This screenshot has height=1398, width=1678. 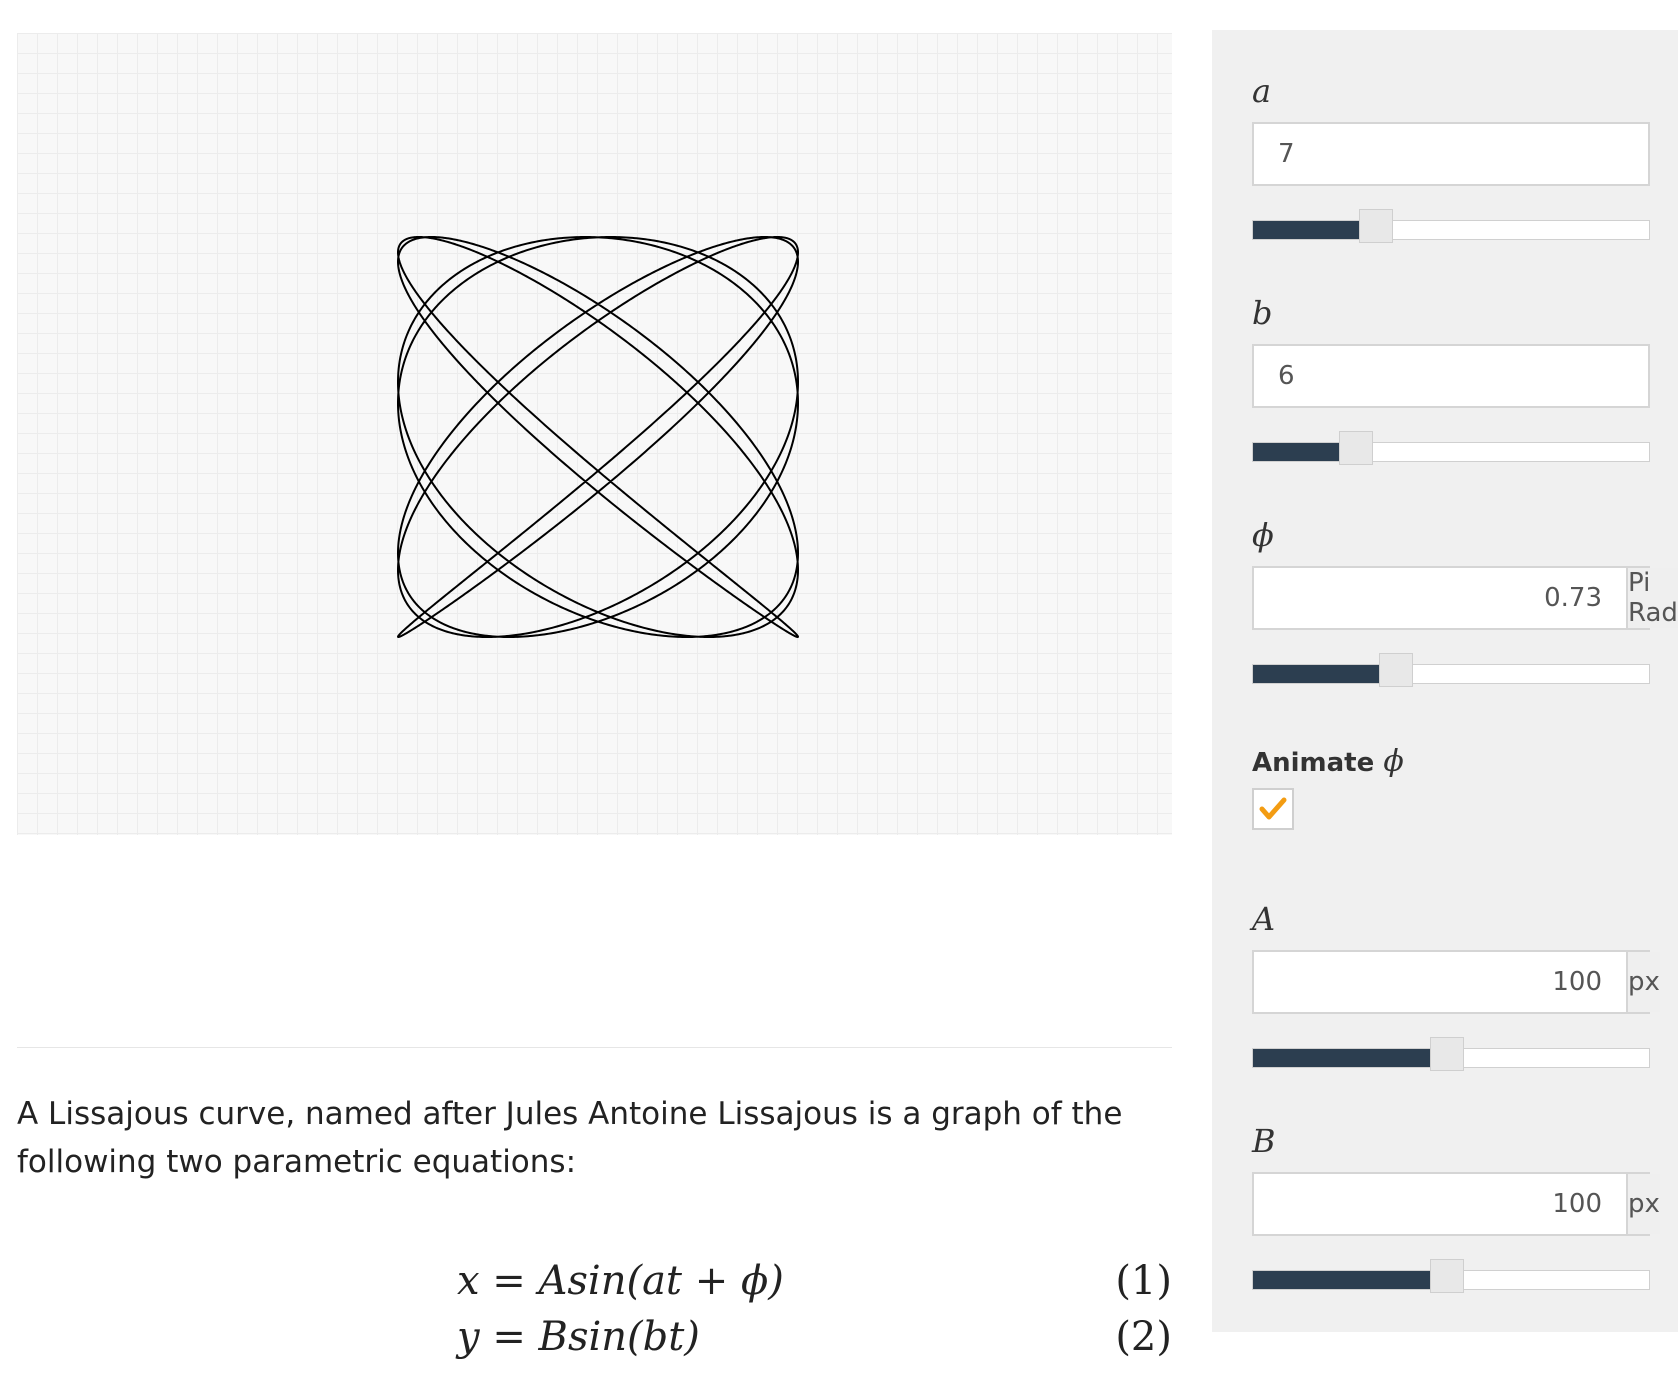 I want to click on a-slider, so click(x=1451, y=226).